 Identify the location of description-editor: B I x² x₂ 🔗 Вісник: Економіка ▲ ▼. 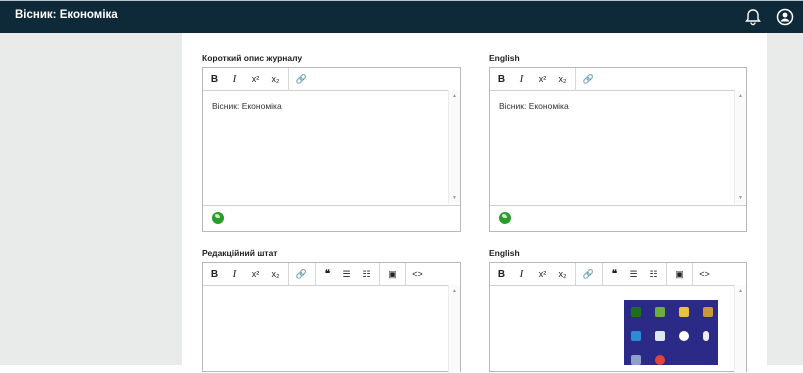
(331, 149).